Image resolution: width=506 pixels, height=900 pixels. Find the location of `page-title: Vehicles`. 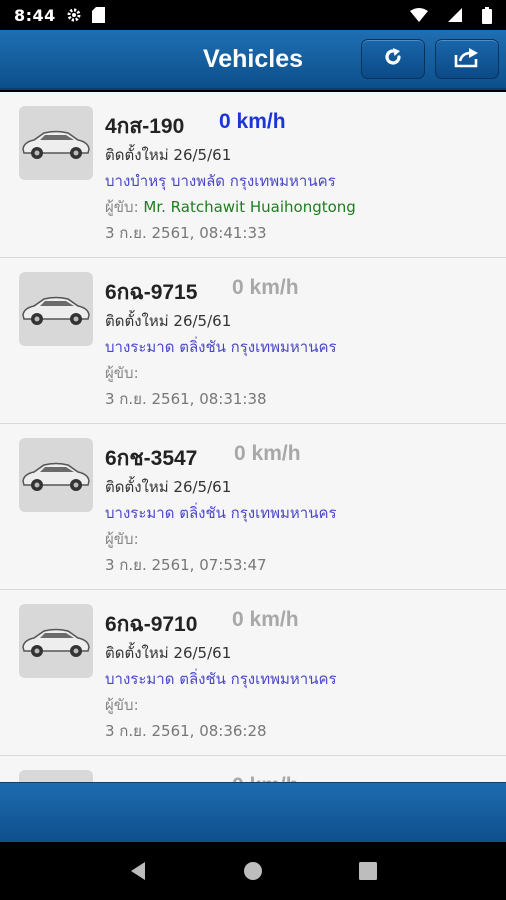

page-title: Vehicles is located at coordinates (253, 59).